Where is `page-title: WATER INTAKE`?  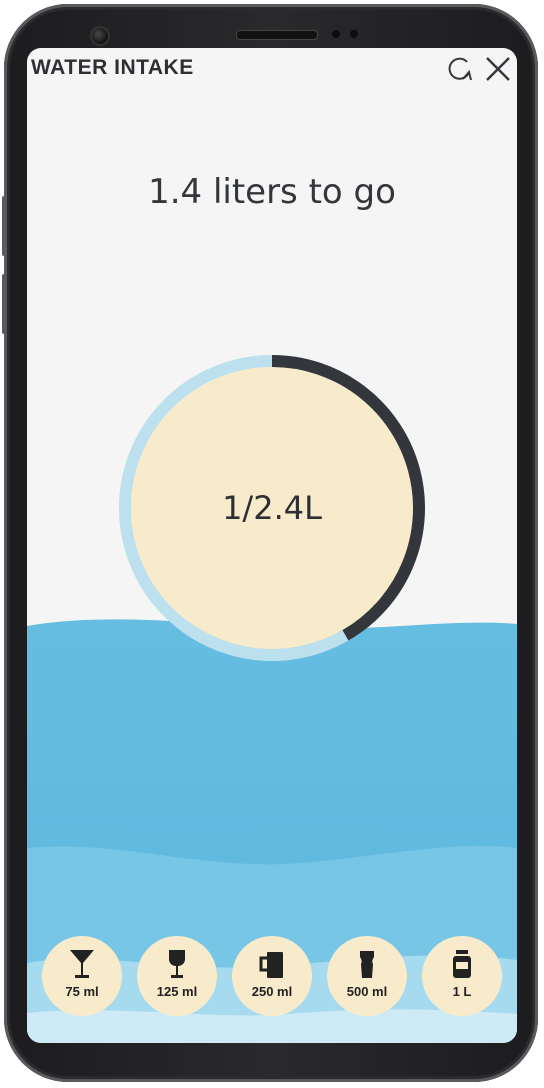
page-title: WATER INTAKE is located at coordinates (112, 67).